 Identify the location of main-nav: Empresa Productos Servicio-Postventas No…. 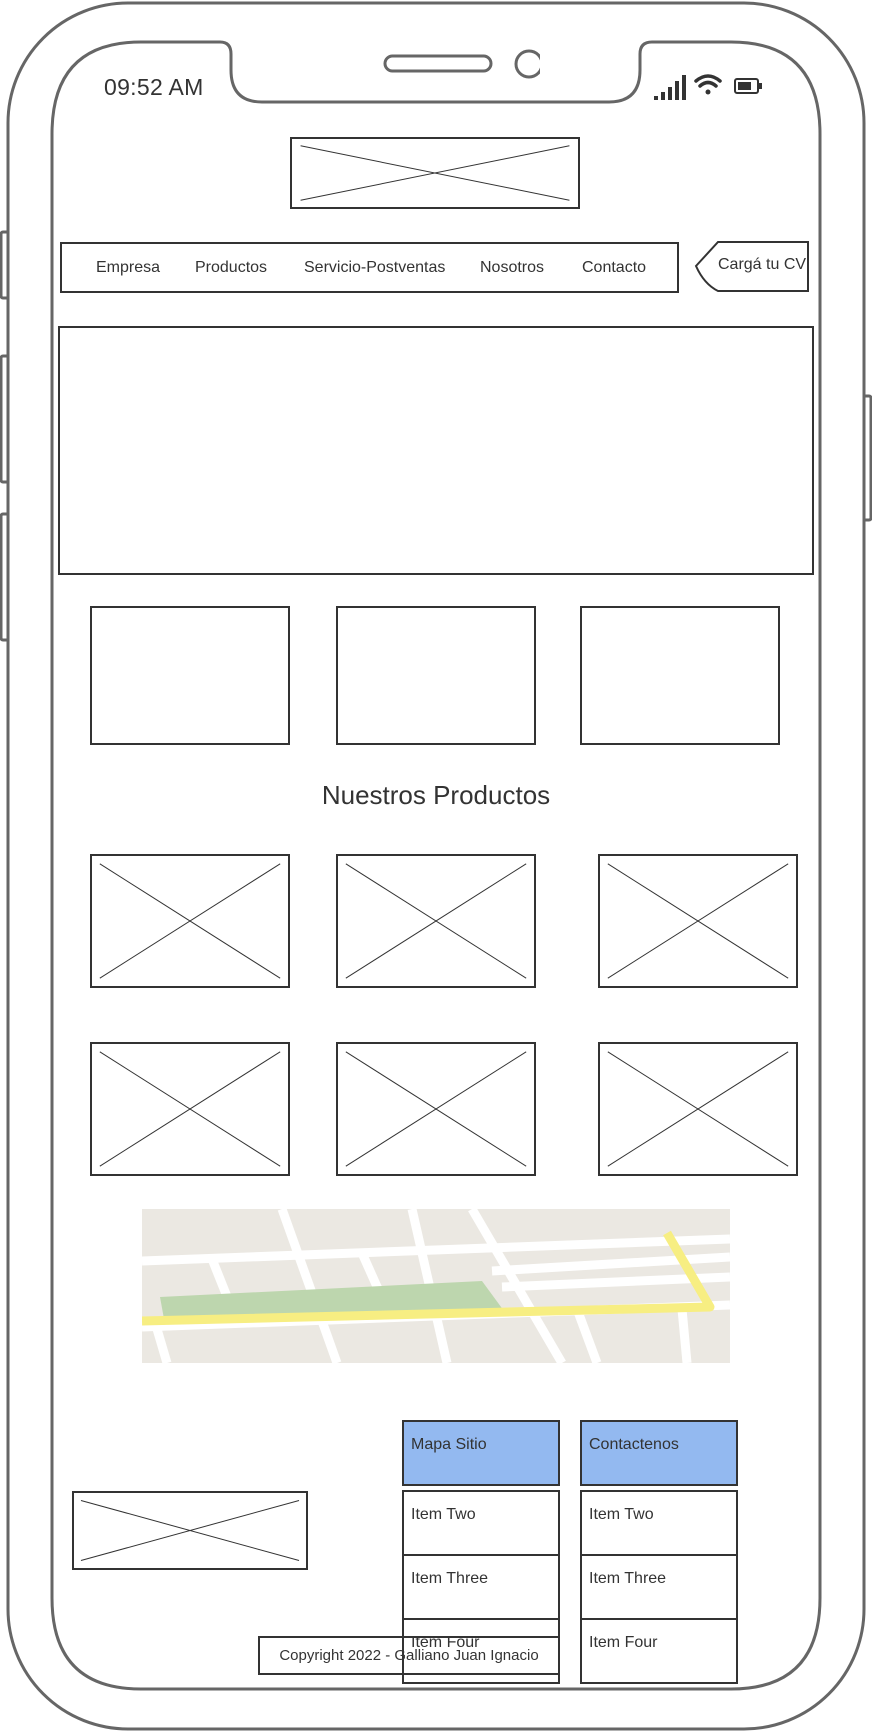
(369, 267).